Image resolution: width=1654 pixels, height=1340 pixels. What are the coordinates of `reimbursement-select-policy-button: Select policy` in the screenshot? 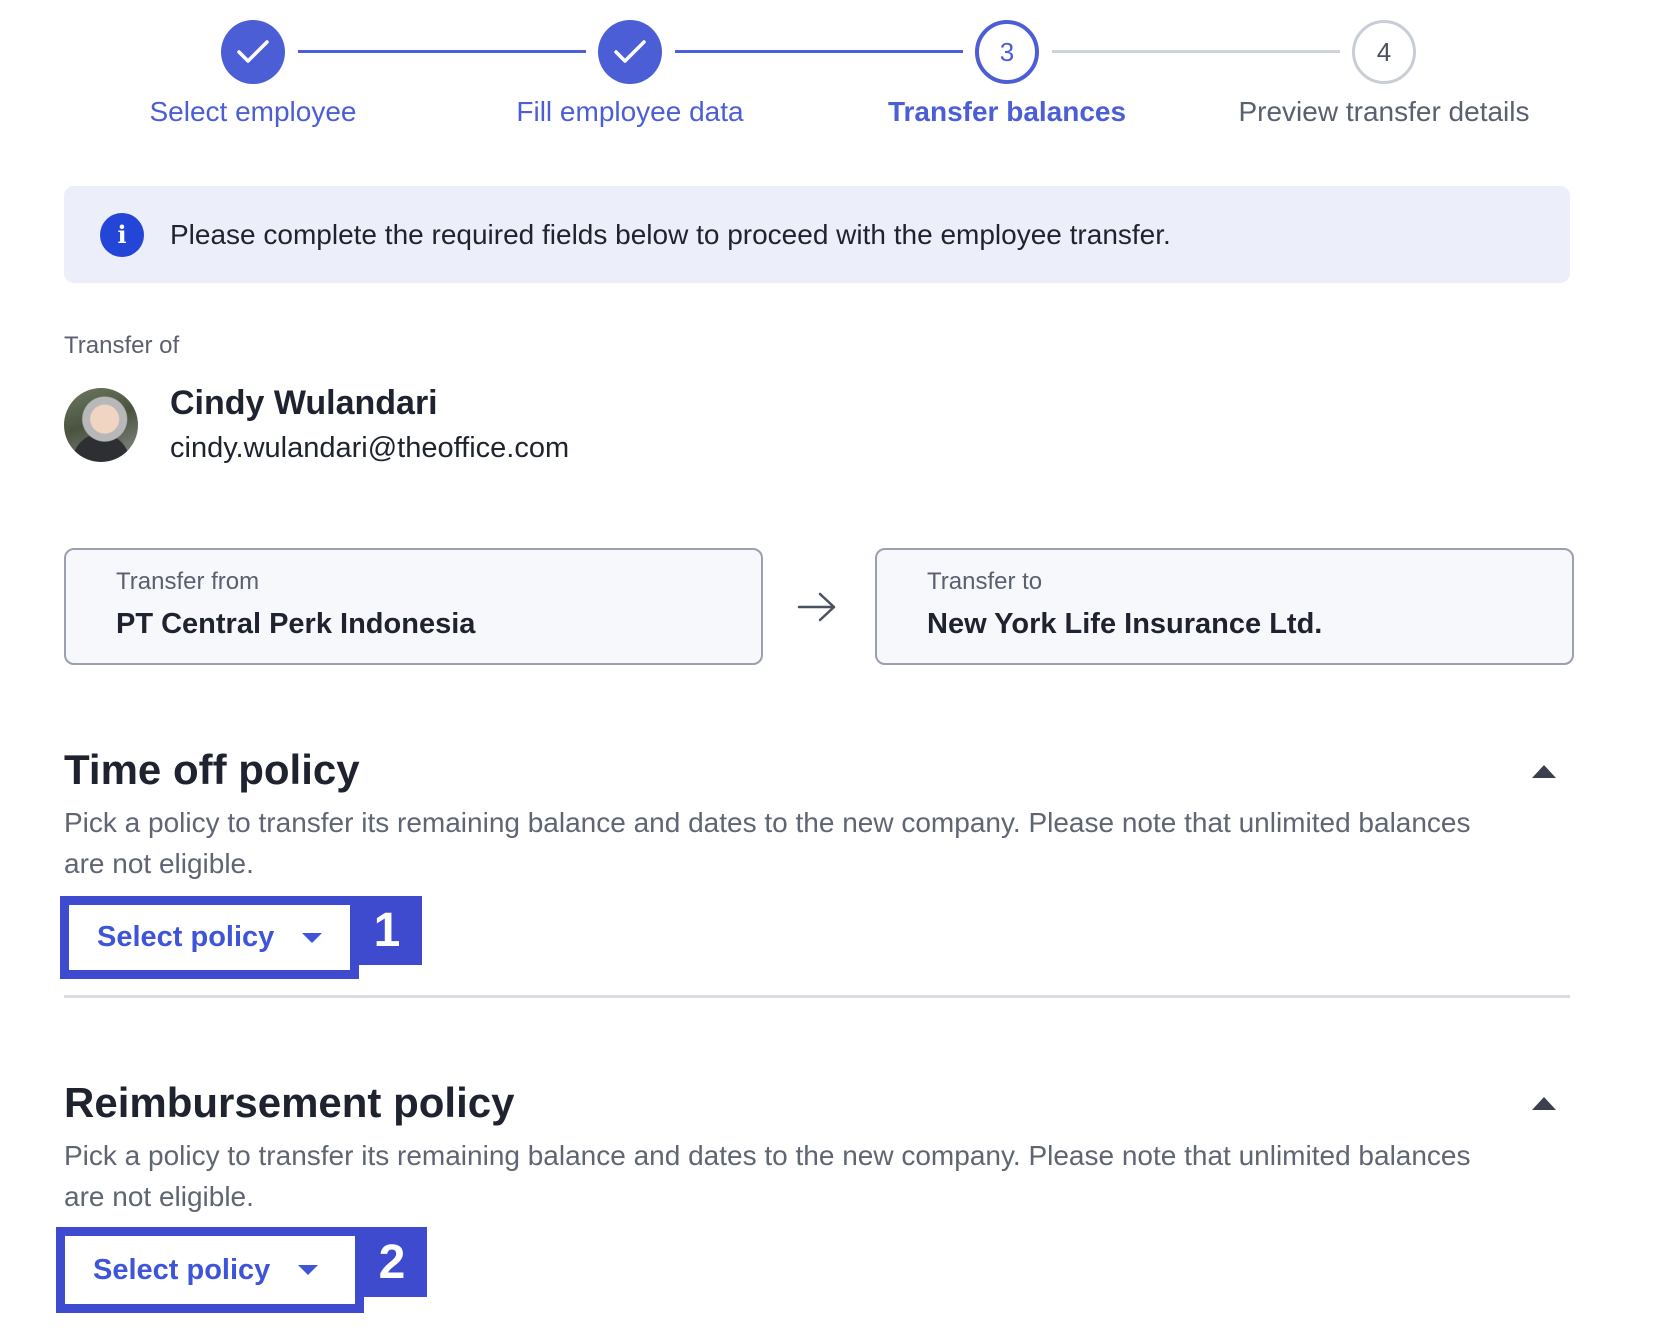 It's located at (210, 1270).